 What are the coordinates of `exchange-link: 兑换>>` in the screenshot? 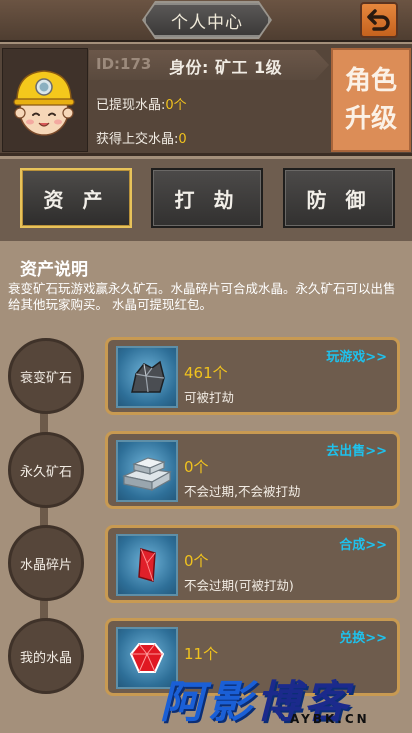 It's located at (363, 636).